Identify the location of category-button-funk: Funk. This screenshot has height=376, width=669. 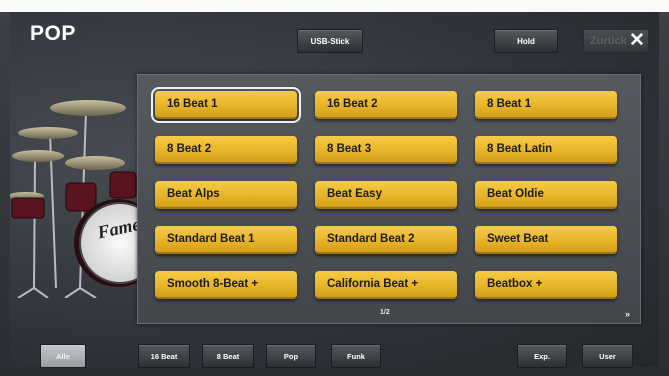
(356, 356).